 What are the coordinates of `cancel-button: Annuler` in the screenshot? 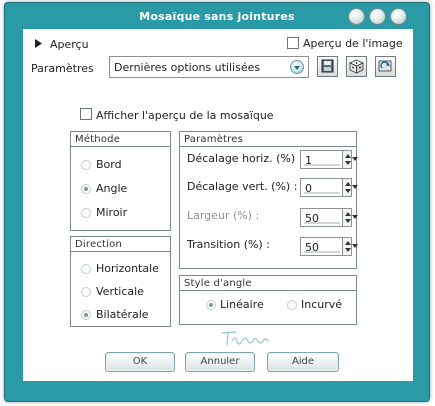 It's located at (220, 362).